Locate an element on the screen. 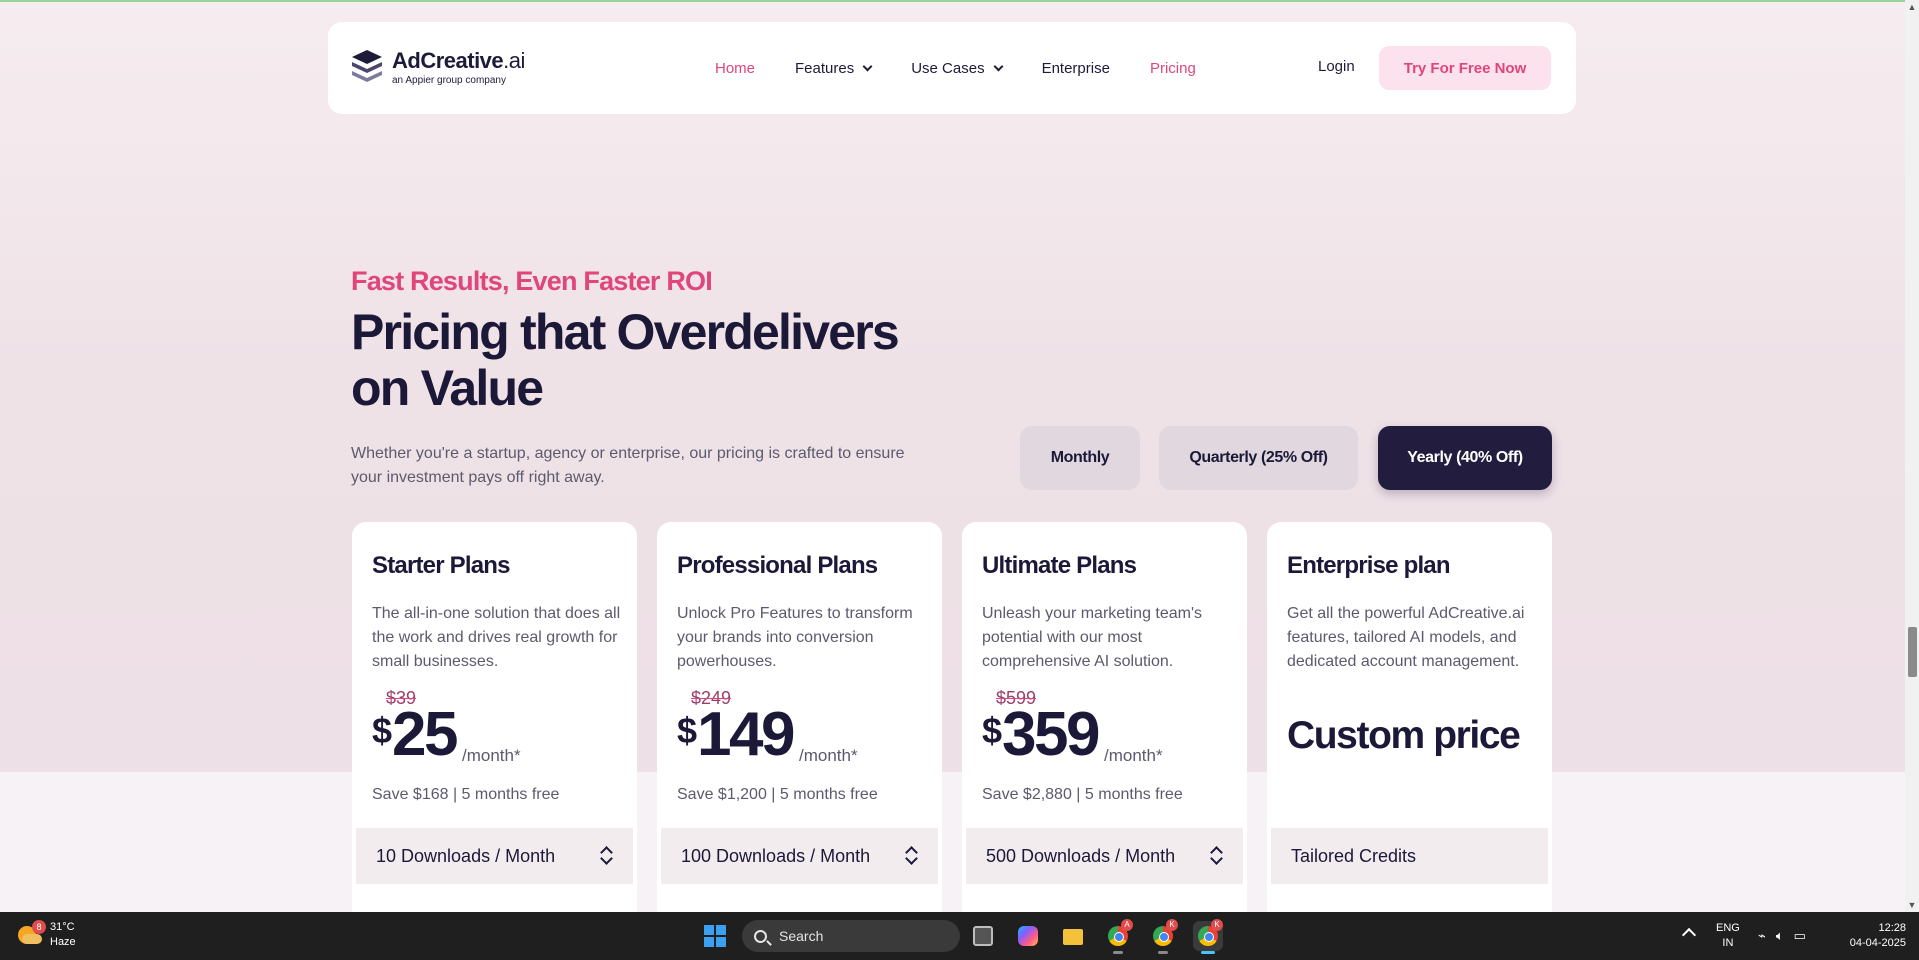 The image size is (1919, 960). nav-pricing: Pricing is located at coordinates (1173, 68).